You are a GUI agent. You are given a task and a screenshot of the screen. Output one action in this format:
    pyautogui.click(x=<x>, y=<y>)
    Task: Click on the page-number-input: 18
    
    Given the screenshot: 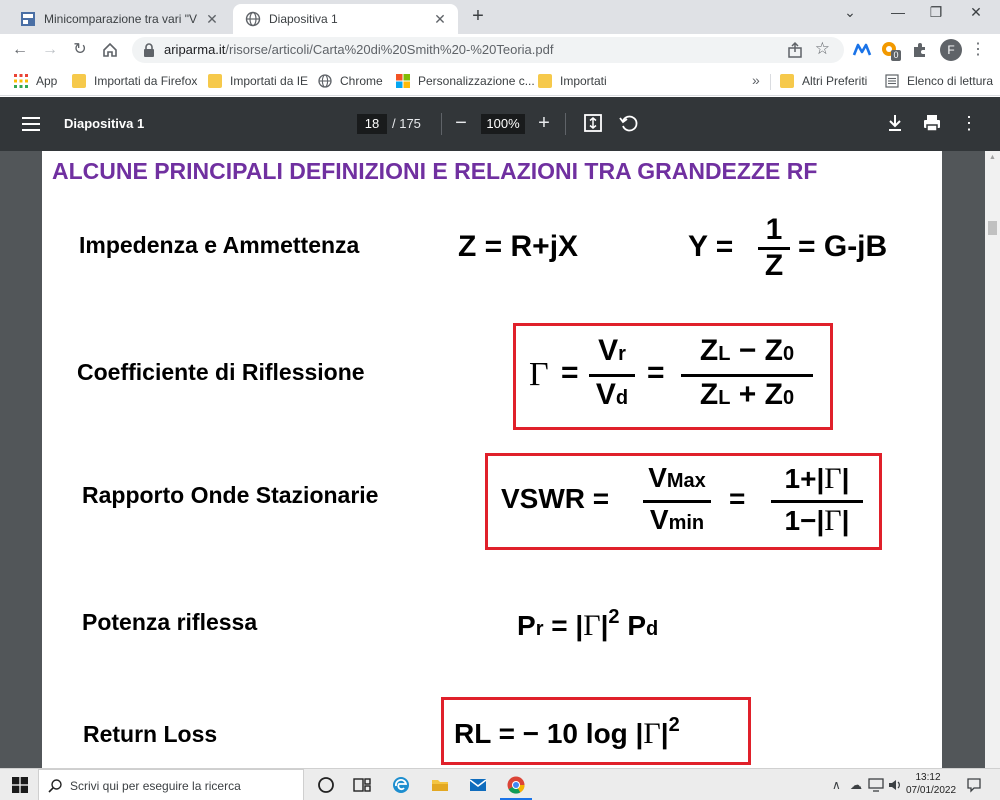 What is the action you would take?
    pyautogui.click(x=372, y=124)
    